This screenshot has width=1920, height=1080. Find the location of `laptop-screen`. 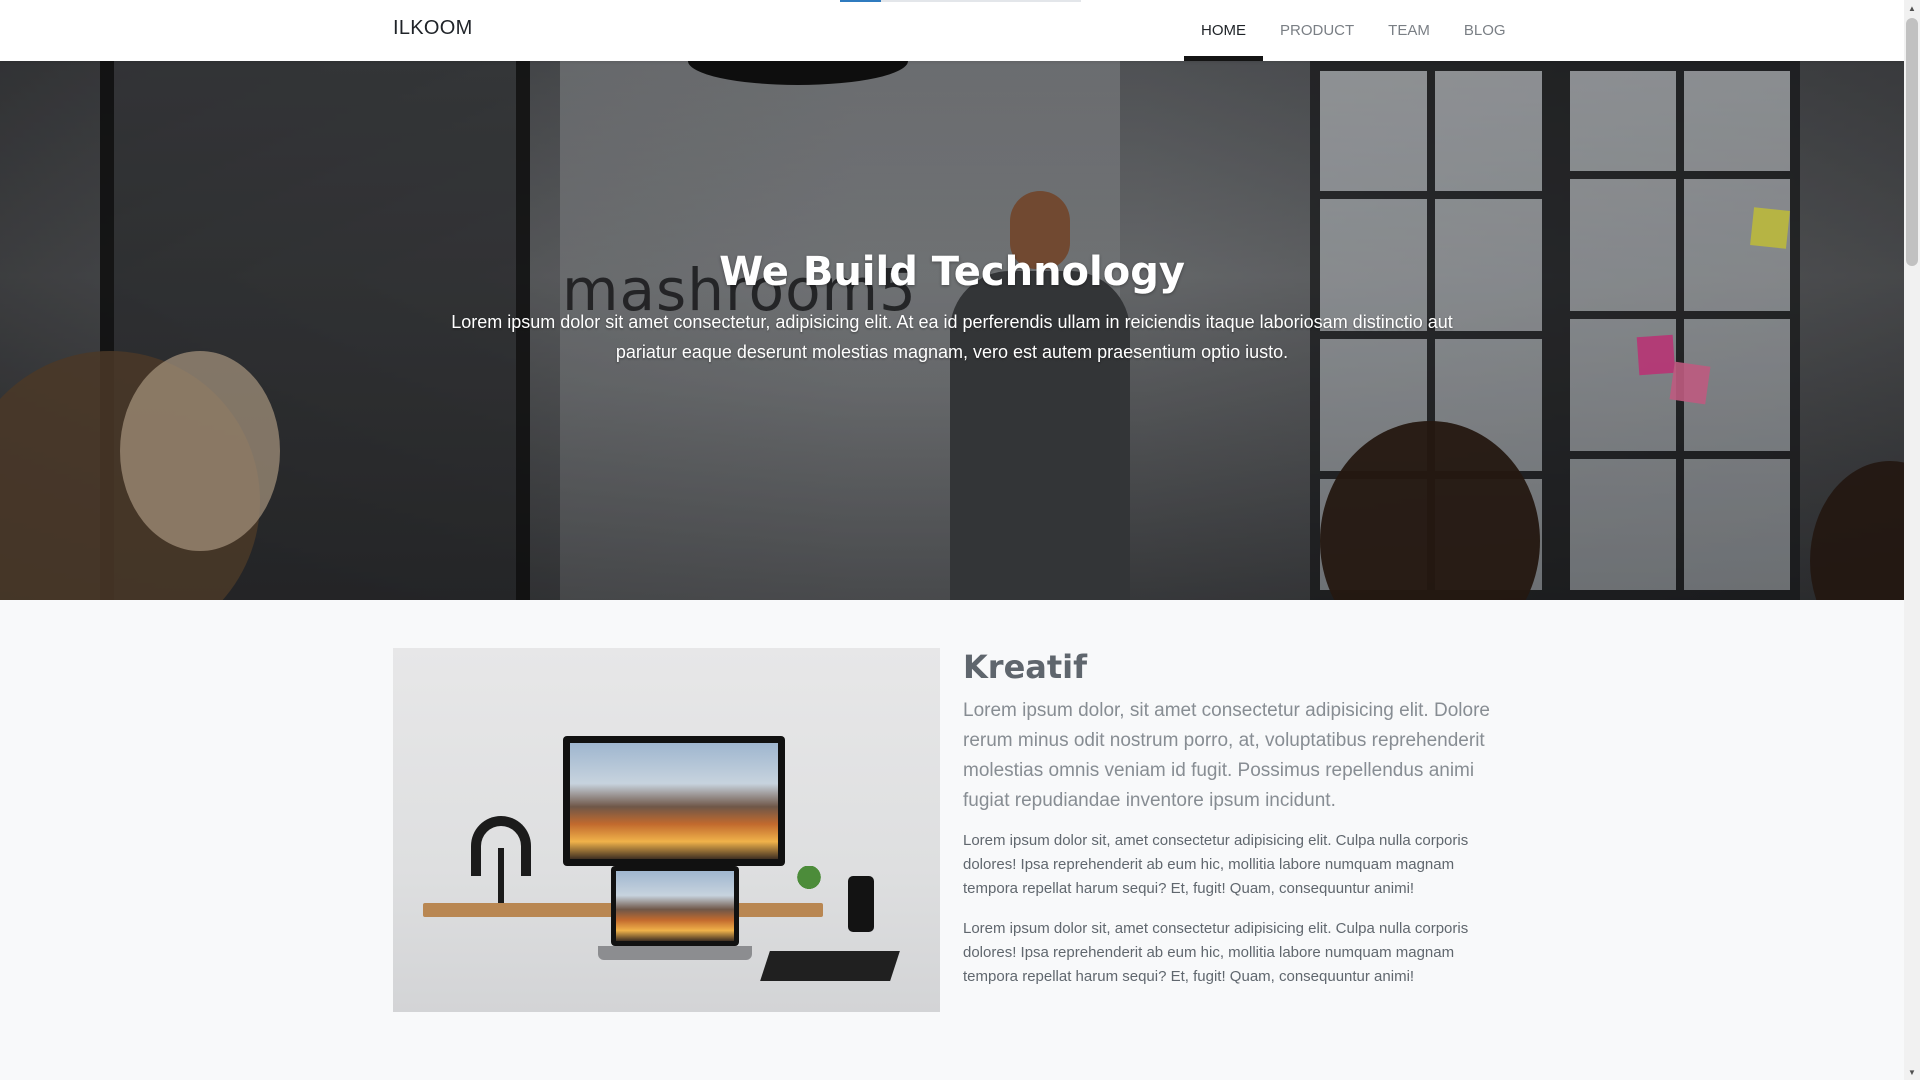

laptop-screen is located at coordinates (675, 906).